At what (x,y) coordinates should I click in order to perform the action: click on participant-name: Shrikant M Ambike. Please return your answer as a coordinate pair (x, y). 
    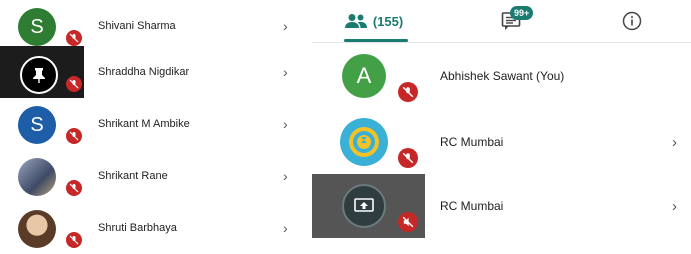
    Looking at the image, I should click on (144, 124).